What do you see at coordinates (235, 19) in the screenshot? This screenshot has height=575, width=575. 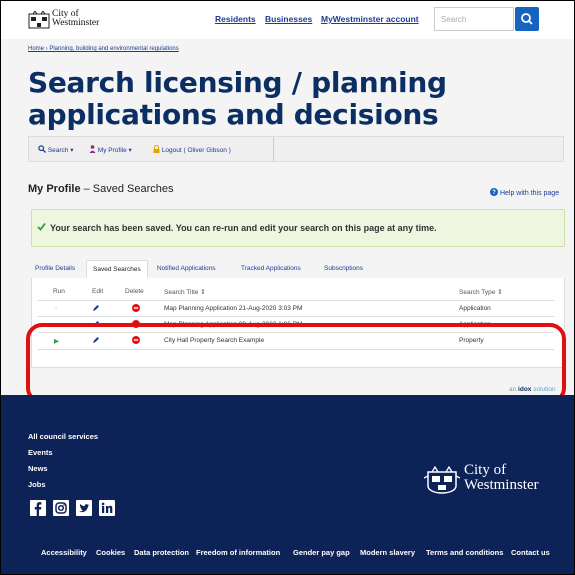 I see `nav-residents: Residents` at bounding box center [235, 19].